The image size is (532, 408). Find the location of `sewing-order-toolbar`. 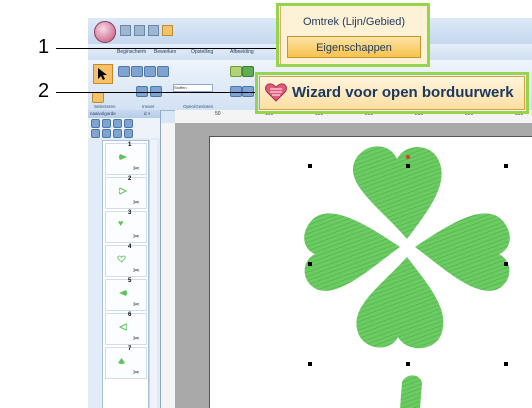

sewing-order-toolbar is located at coordinates (124, 128).